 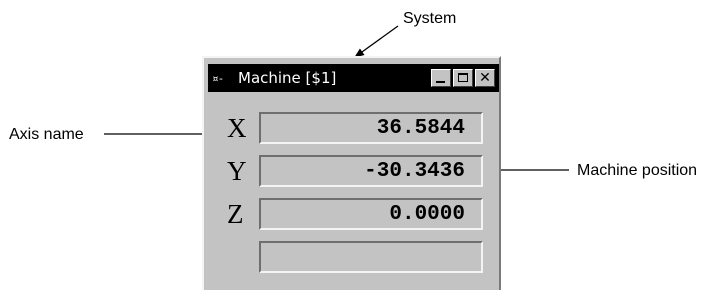 What do you see at coordinates (414, 171) in the screenshot?
I see `machine-position-value: -30.3436` at bounding box center [414, 171].